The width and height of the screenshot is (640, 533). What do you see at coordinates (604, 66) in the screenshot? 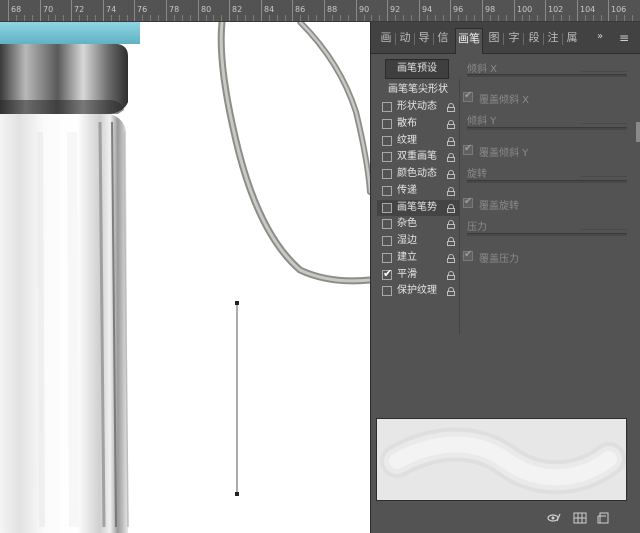
I see `tilt-x-field` at bounding box center [604, 66].